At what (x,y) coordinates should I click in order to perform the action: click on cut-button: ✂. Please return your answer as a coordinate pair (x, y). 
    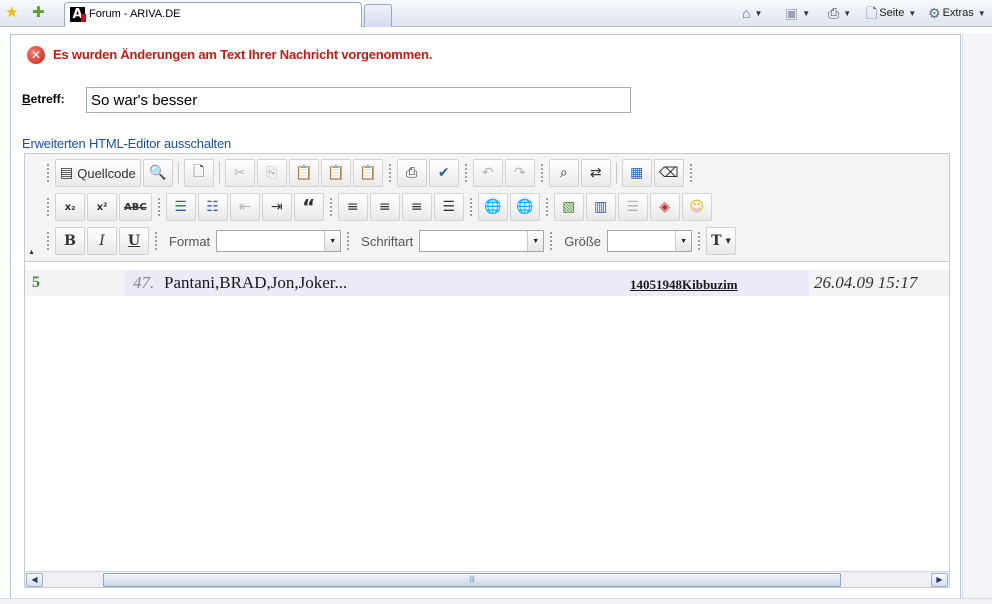
    Looking at the image, I should click on (239, 173).